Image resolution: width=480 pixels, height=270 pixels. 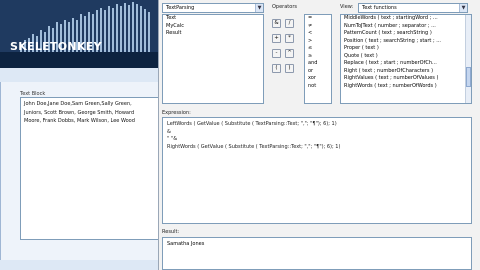 I want to click on table-select-value: TextParsing, so click(x=180, y=8).